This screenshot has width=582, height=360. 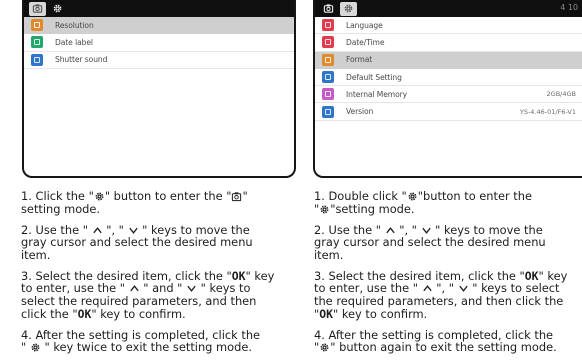 I want to click on menu-item-label: Language, so click(x=364, y=25).